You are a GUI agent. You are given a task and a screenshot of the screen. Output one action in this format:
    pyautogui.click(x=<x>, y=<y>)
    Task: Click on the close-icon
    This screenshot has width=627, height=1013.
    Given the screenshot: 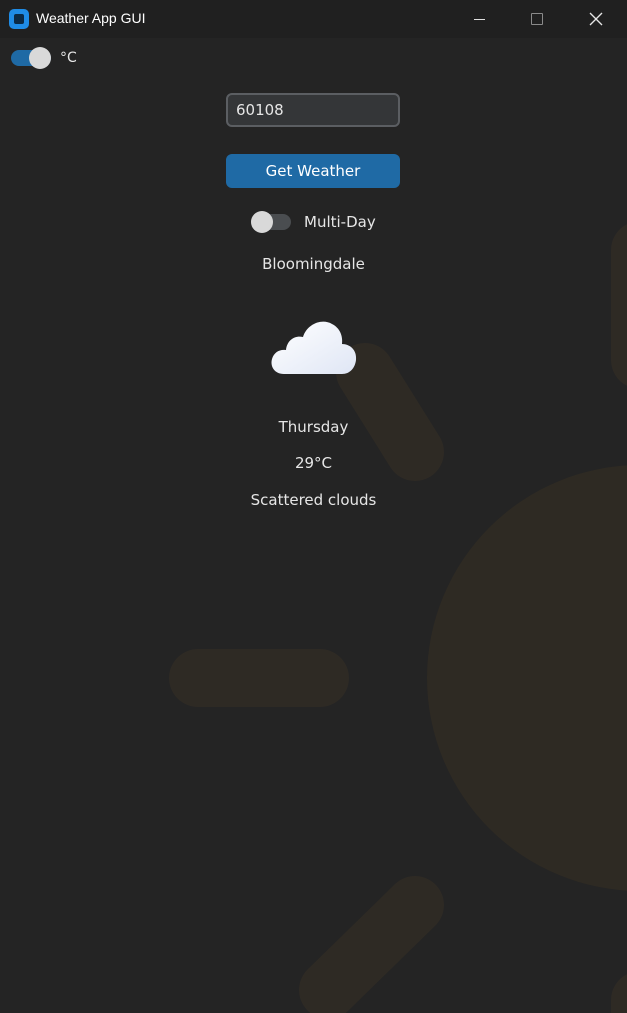 What is the action you would take?
    pyautogui.click(x=596, y=19)
    